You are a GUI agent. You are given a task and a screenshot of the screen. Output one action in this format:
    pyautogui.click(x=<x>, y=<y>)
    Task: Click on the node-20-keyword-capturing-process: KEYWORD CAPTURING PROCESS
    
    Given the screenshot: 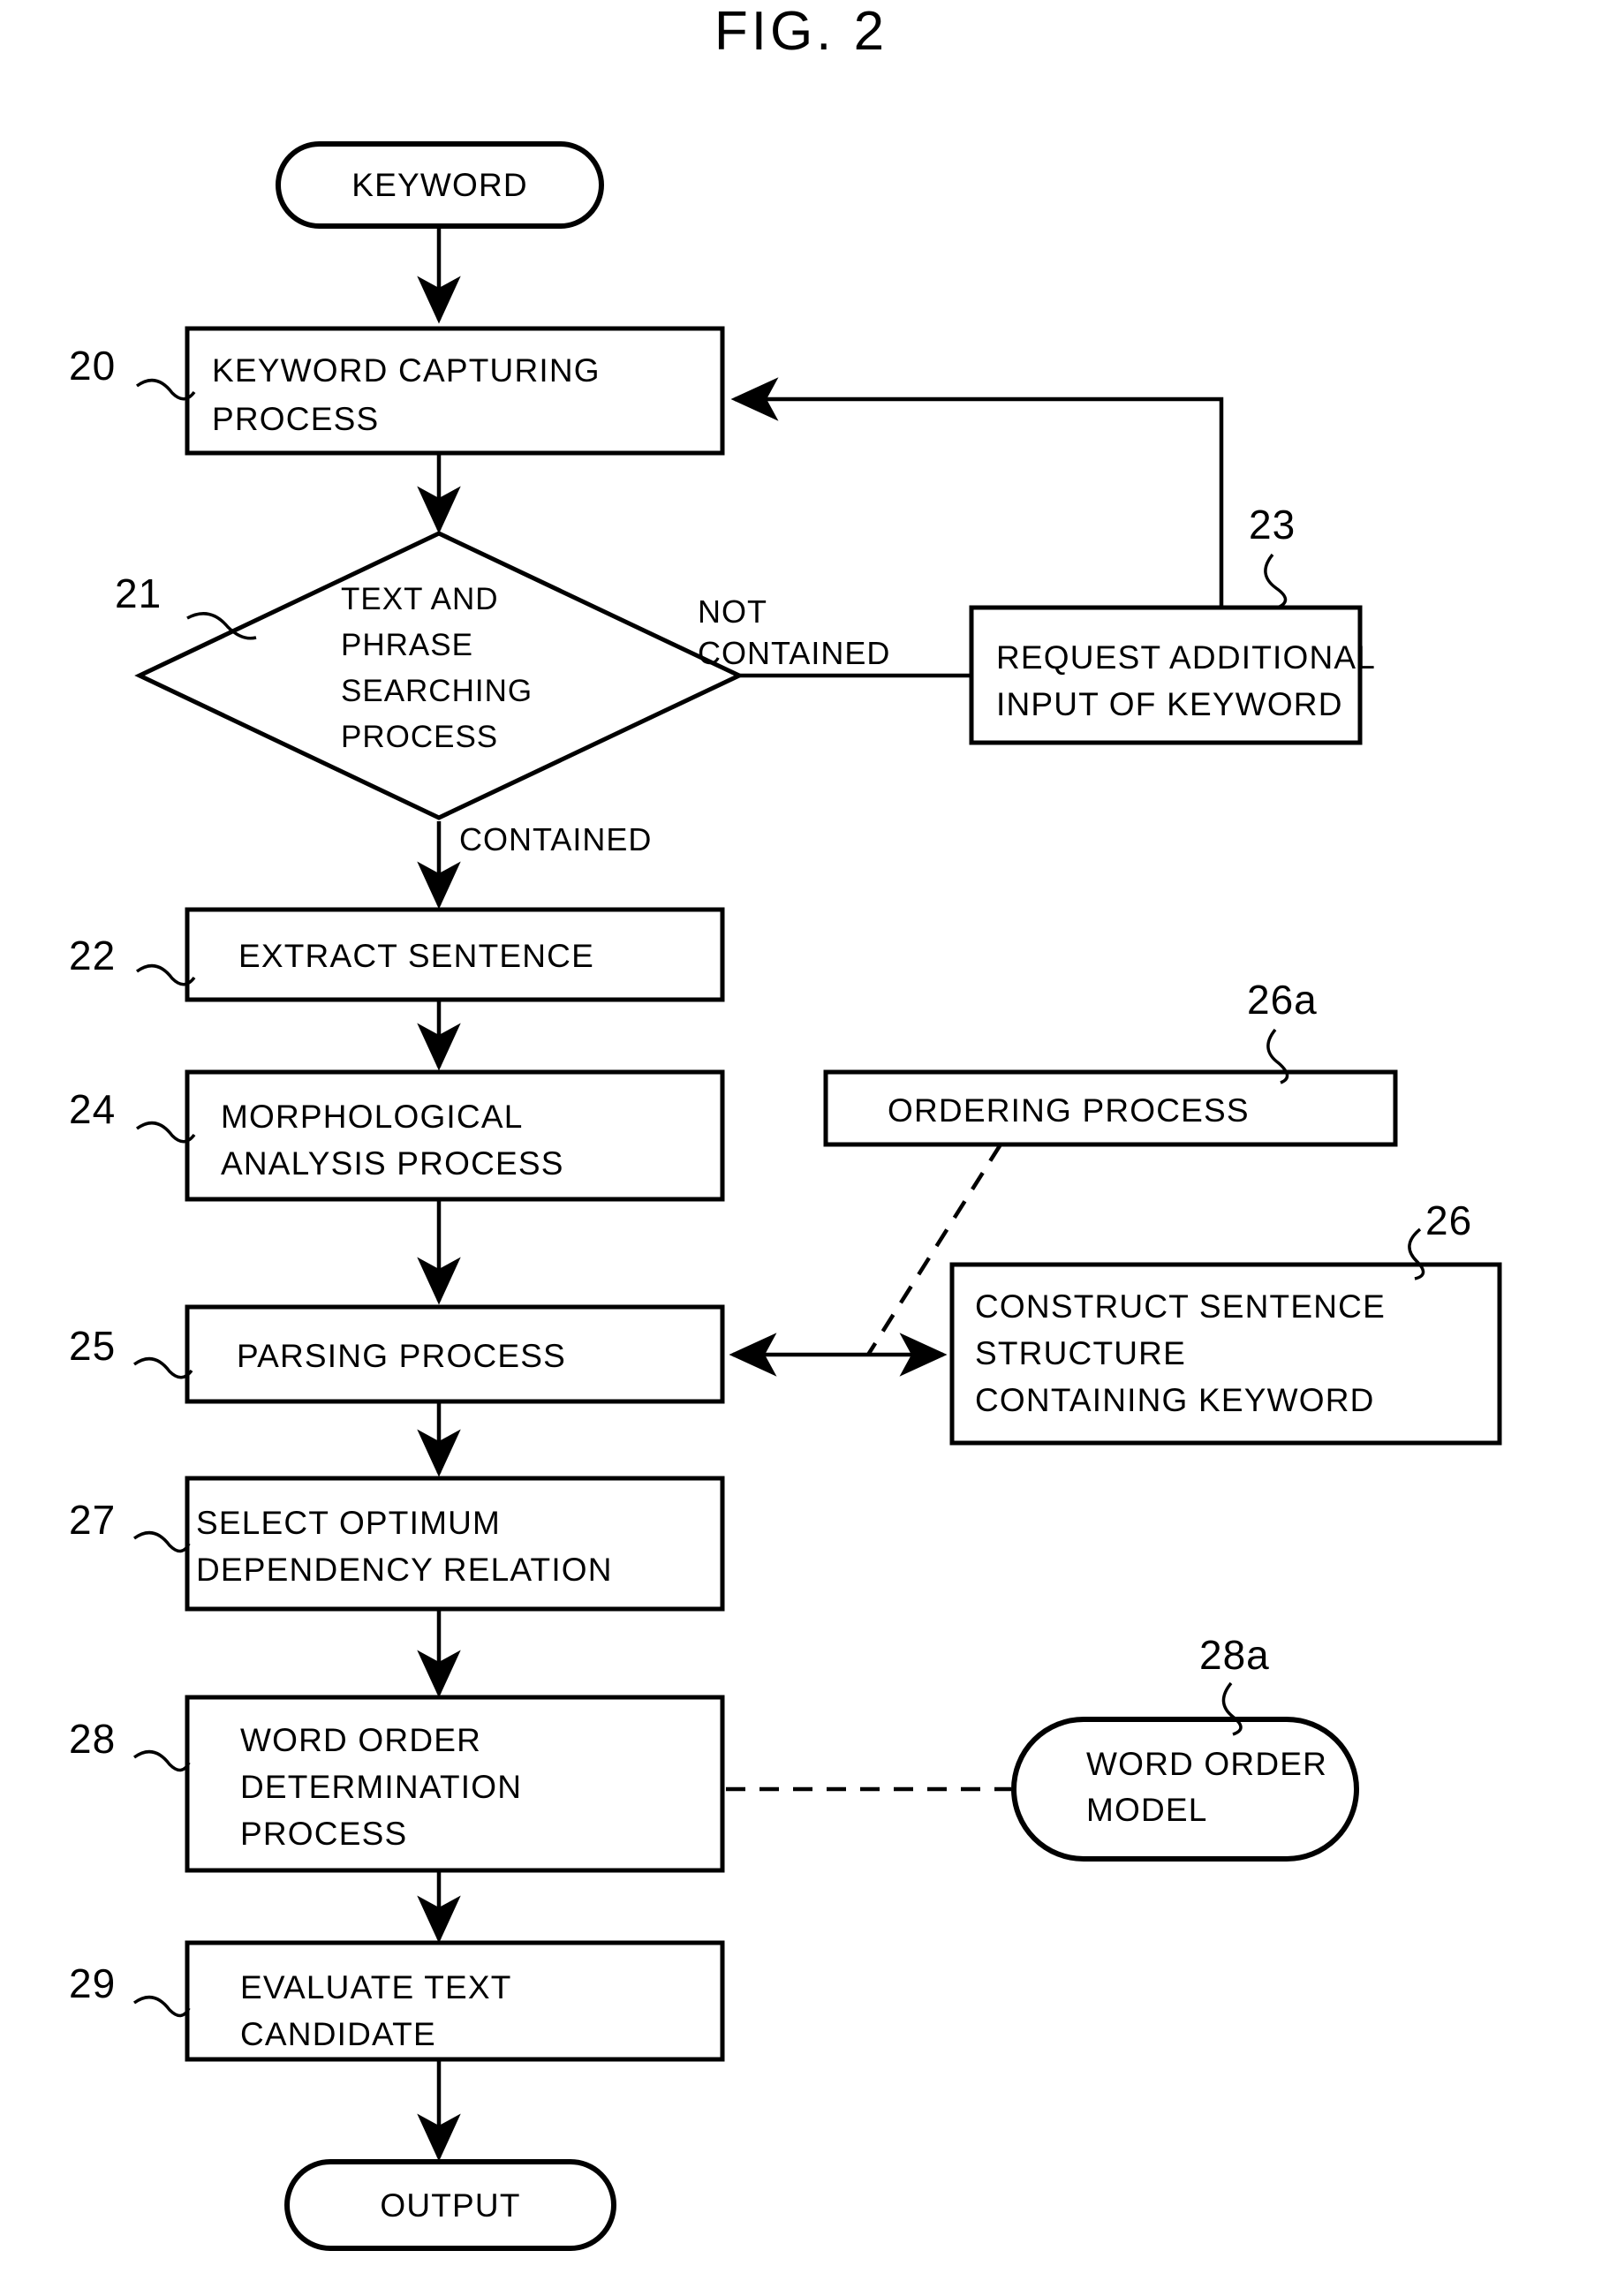 What is the action you would take?
    pyautogui.click(x=455, y=391)
    